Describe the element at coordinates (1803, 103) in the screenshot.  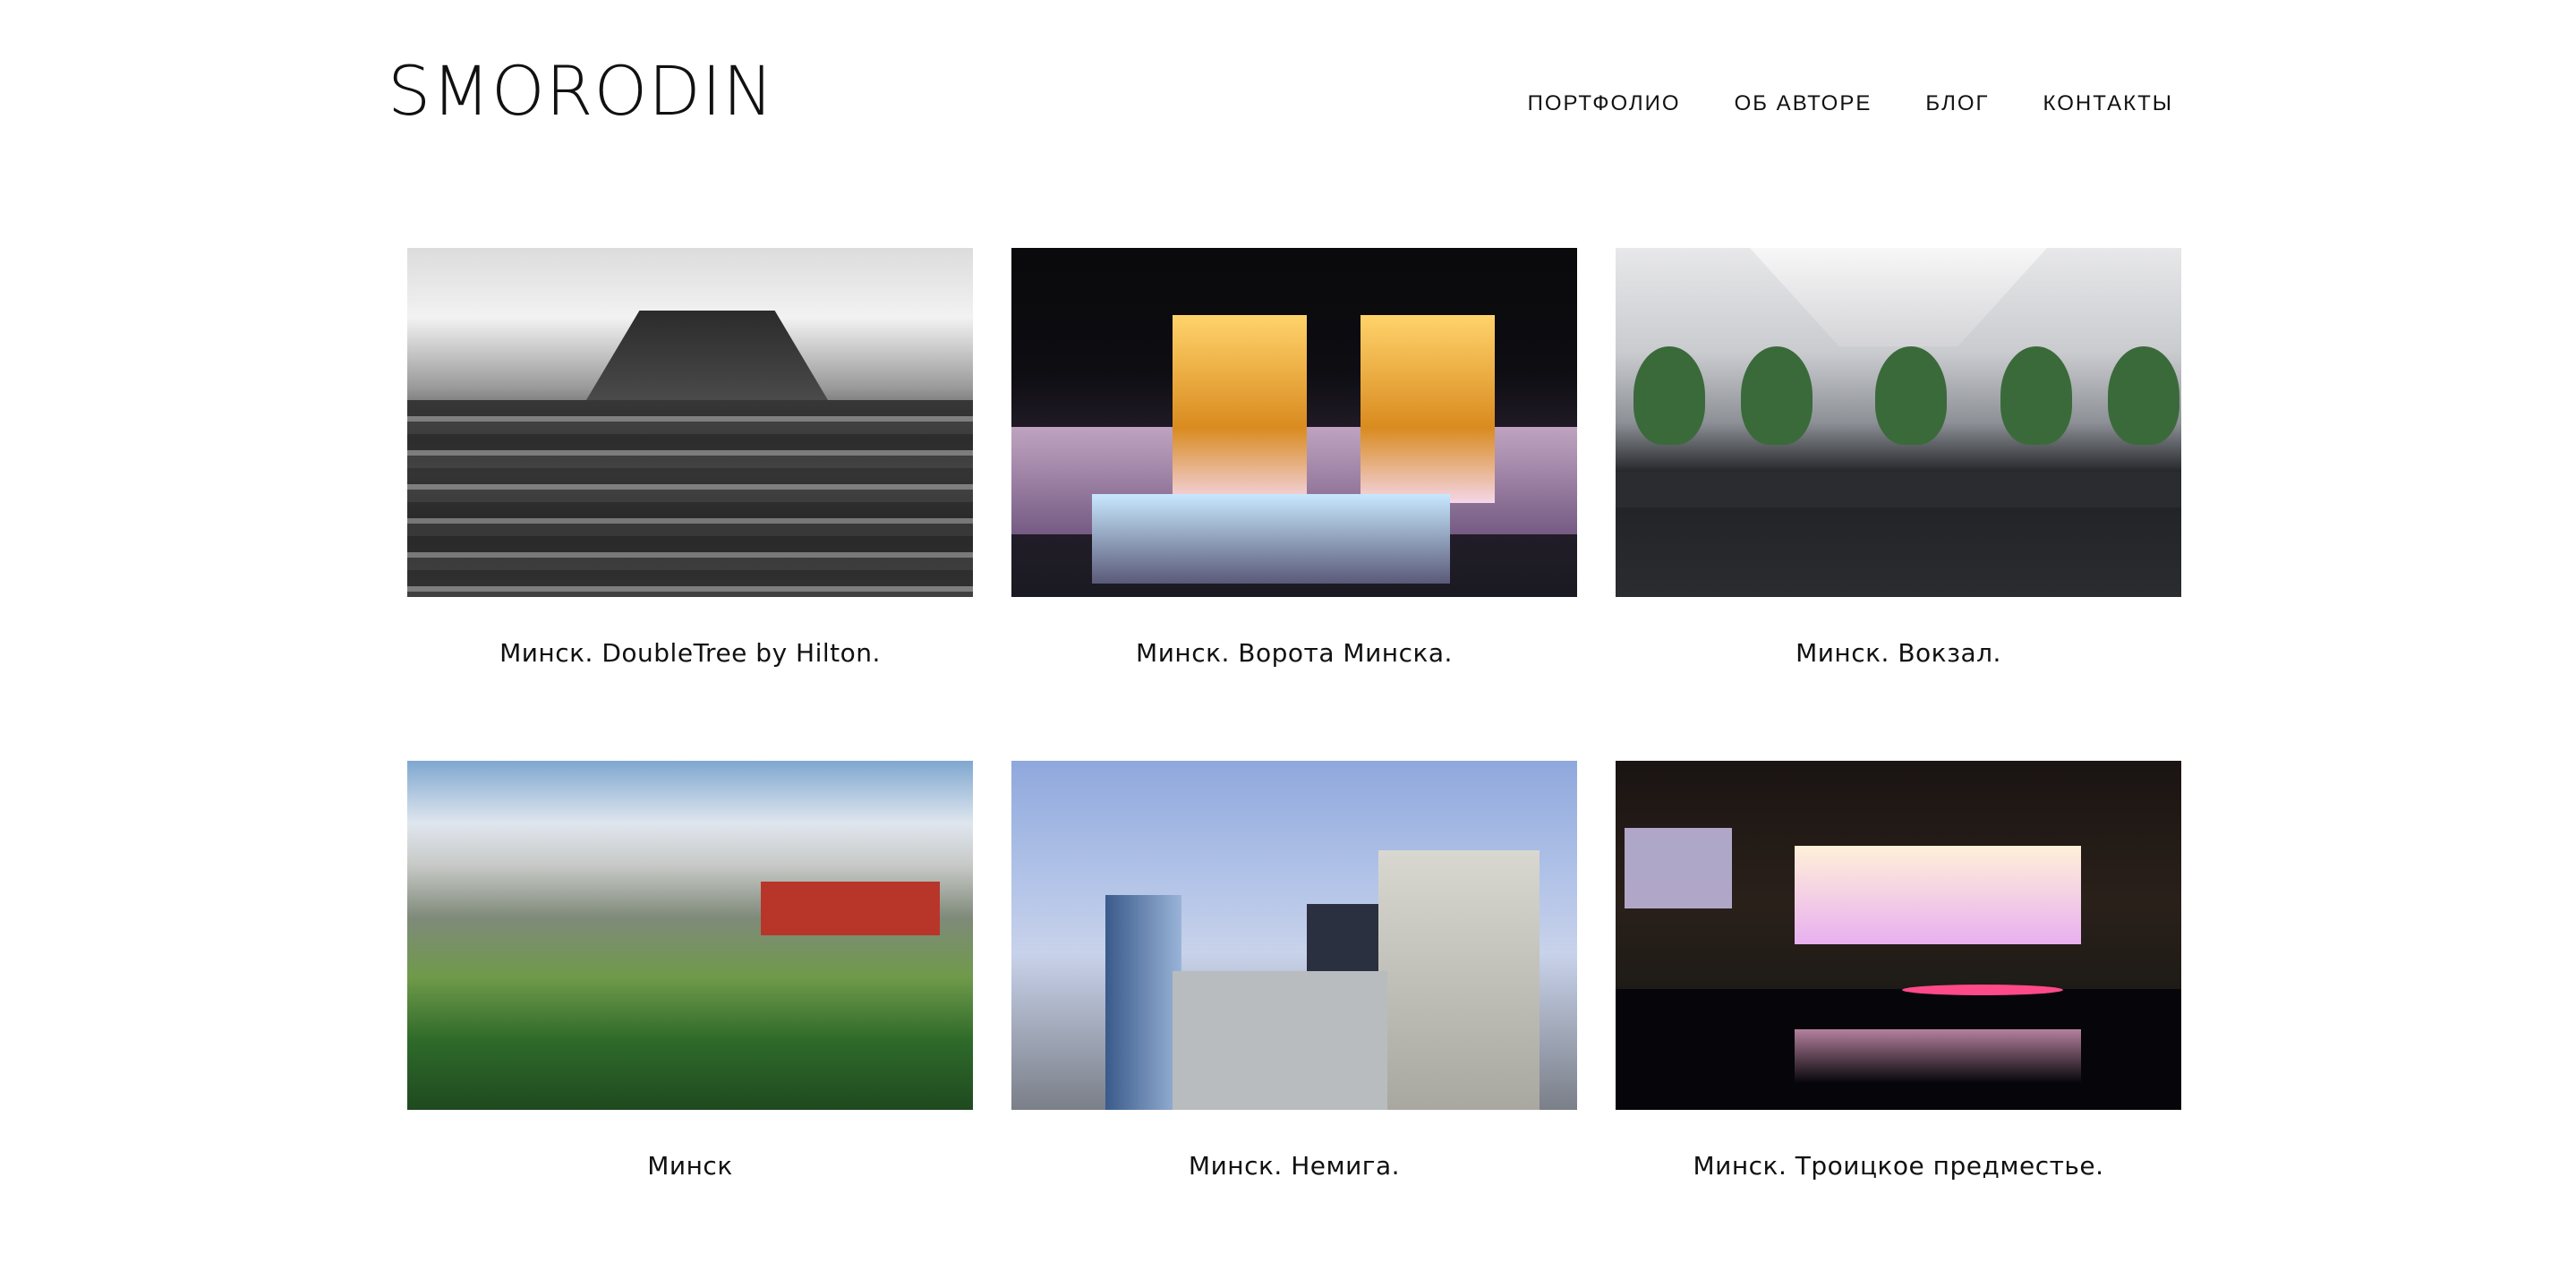
I see `nav-item-about: ОБ АВТОРЕ` at that location.